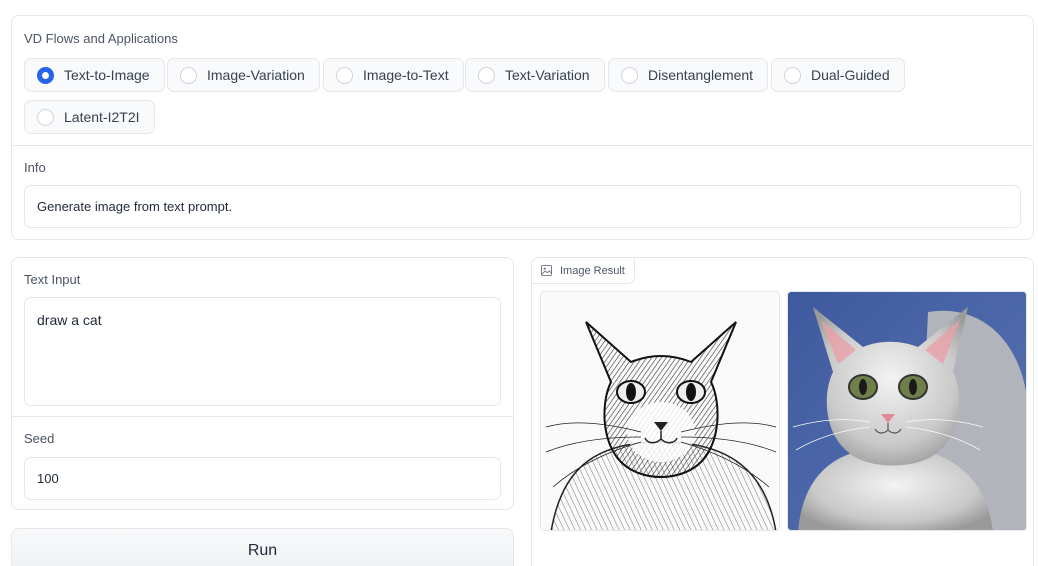 The height and width of the screenshot is (566, 1038). I want to click on radio-latent-i2t2i: Latent-I2T2I, so click(89, 117).